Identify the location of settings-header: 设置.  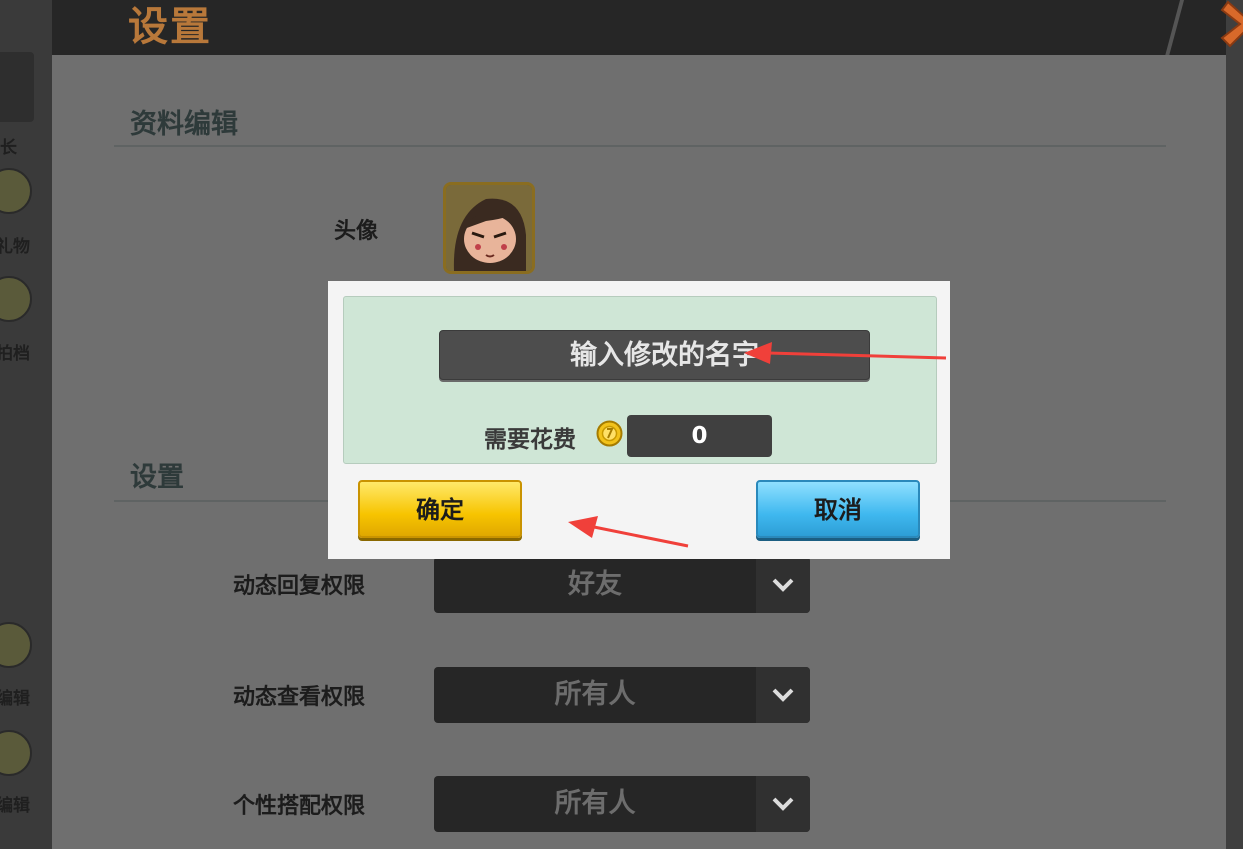
(647, 30).